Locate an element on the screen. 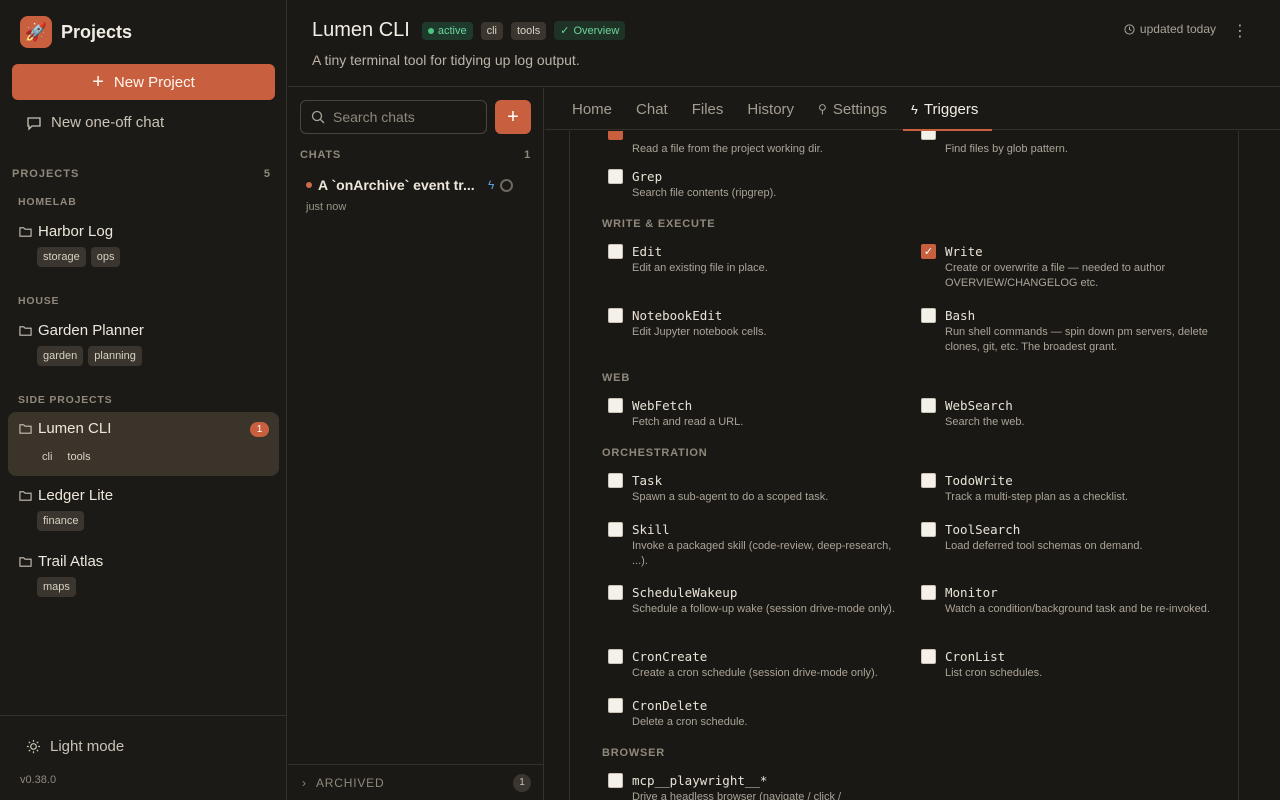 This screenshot has height=800, width=1280. tab-home: Home is located at coordinates (598, 109).